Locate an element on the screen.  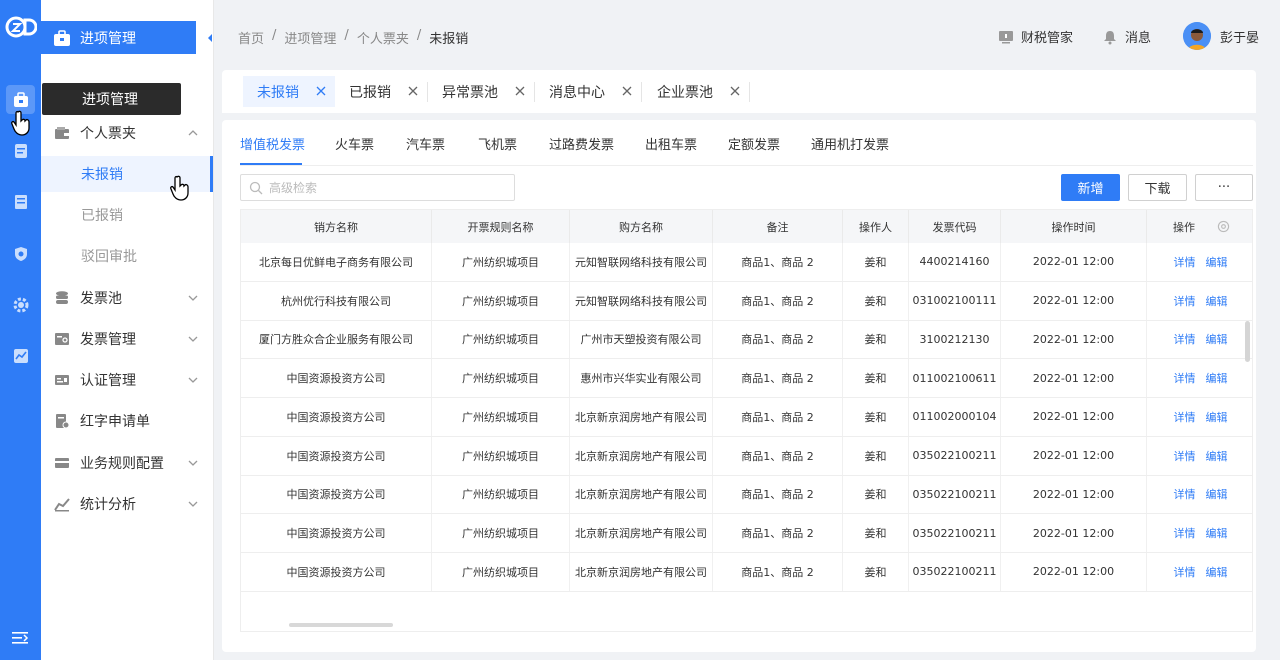
submenu-item-label: 未报销 is located at coordinates (102, 175).